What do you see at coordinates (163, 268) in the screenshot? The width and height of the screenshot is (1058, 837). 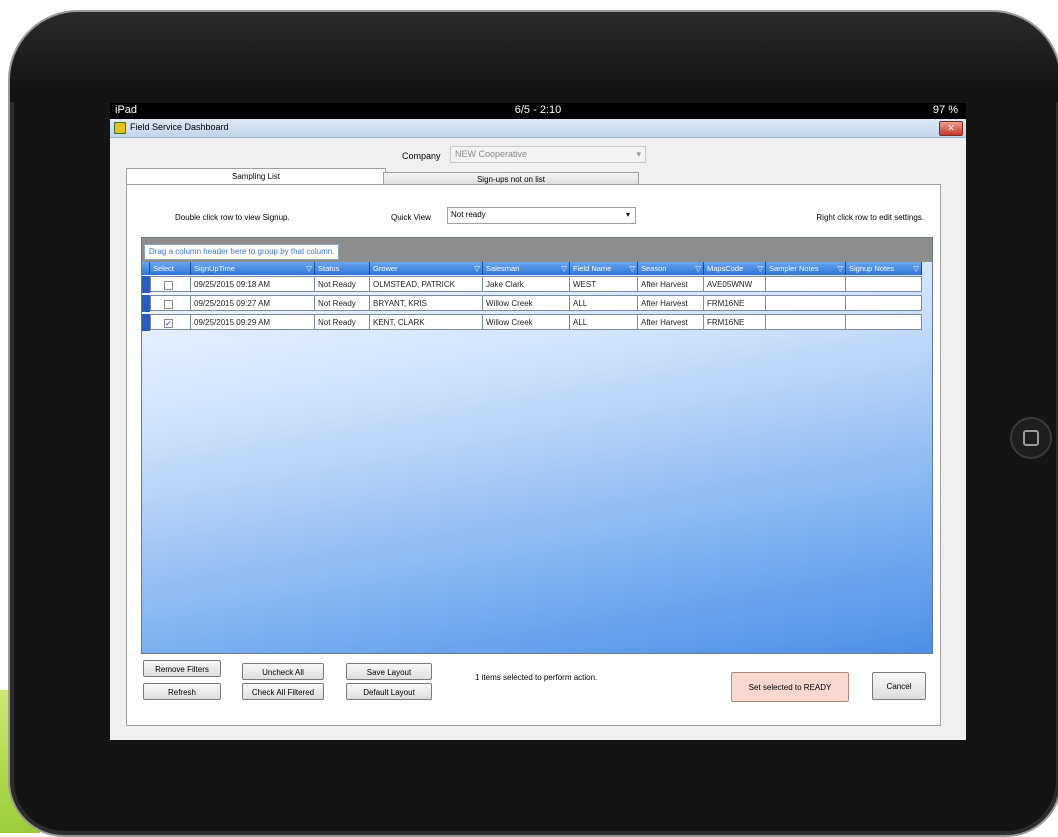 I see `column-header-label: Select` at bounding box center [163, 268].